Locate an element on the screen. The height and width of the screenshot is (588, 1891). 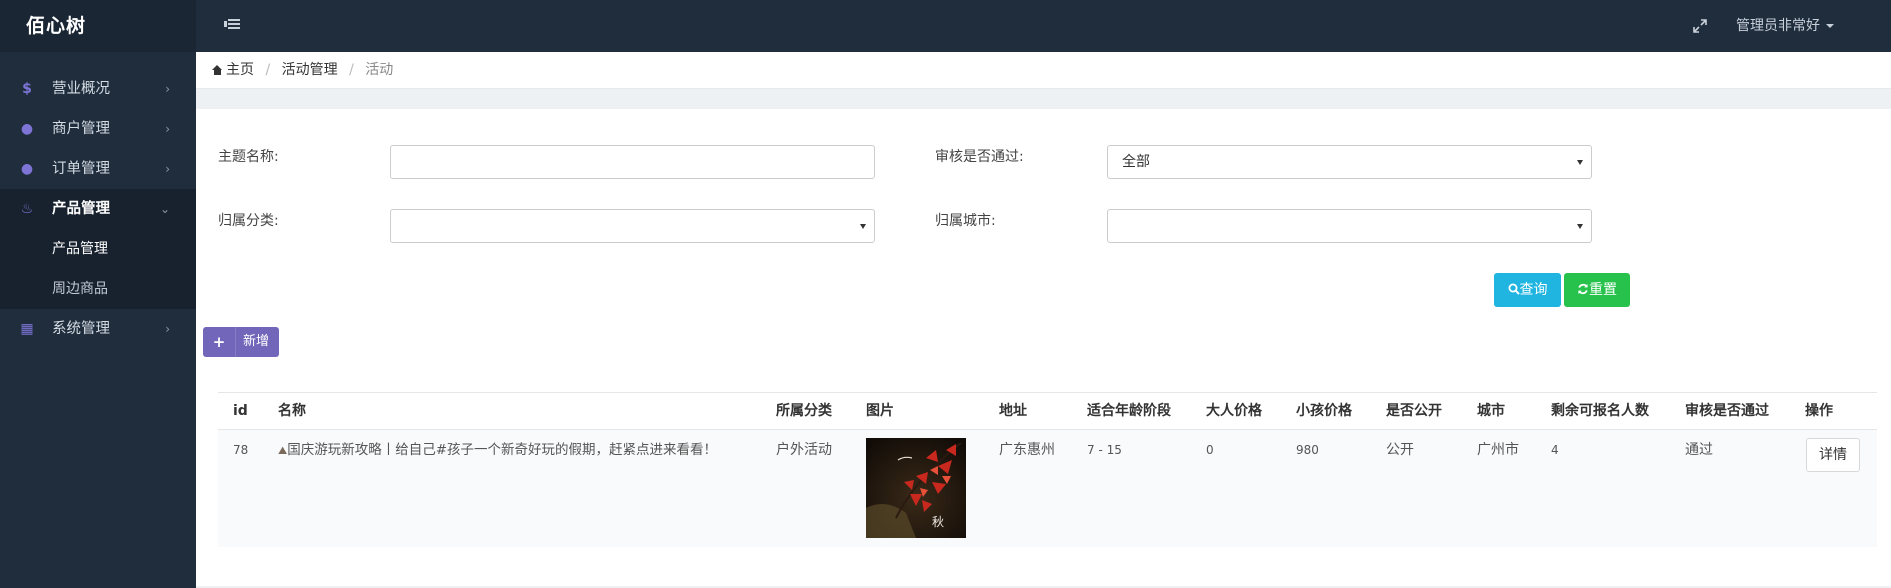
tint-icon: ● is located at coordinates (27, 169).